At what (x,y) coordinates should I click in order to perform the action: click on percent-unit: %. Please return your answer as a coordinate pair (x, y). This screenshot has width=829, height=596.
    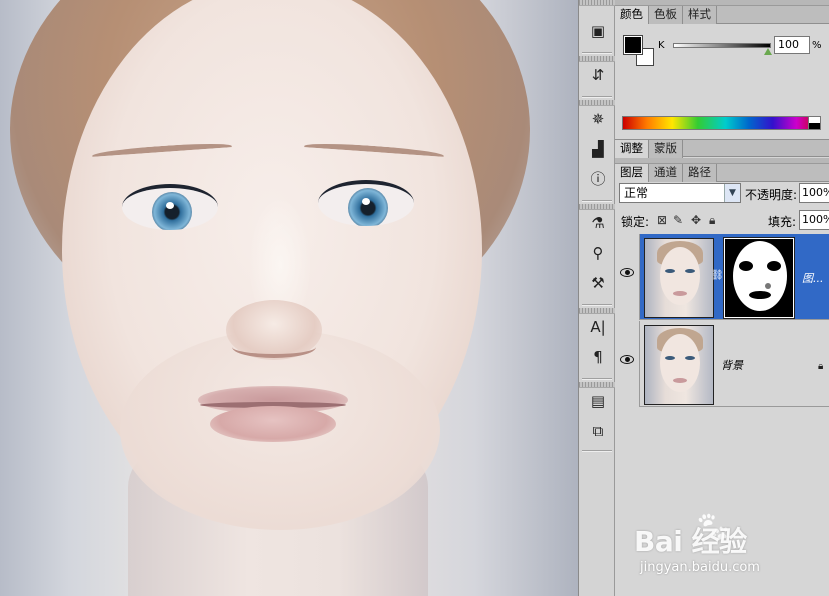
    Looking at the image, I should click on (817, 45).